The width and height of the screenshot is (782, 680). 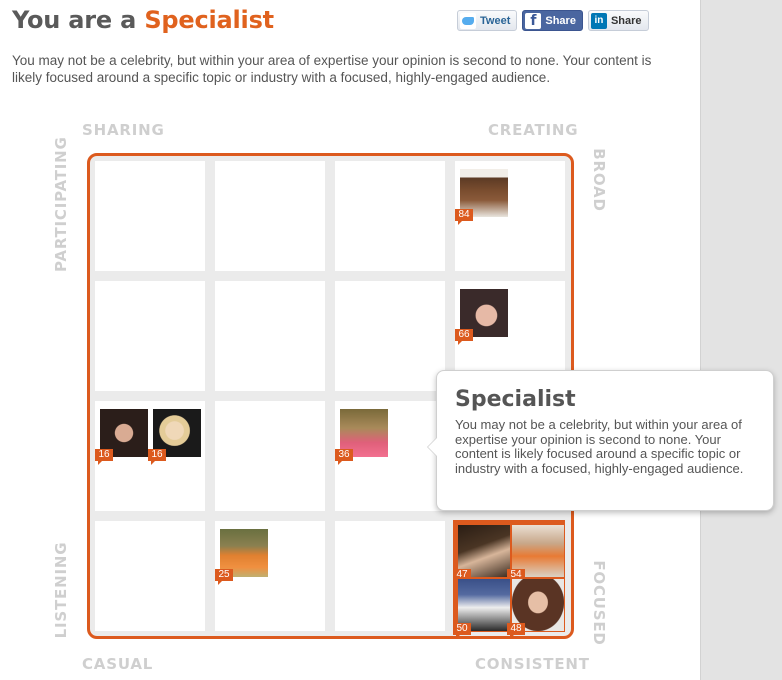 I want to click on page-title: You are a Specialist, so click(x=143, y=20).